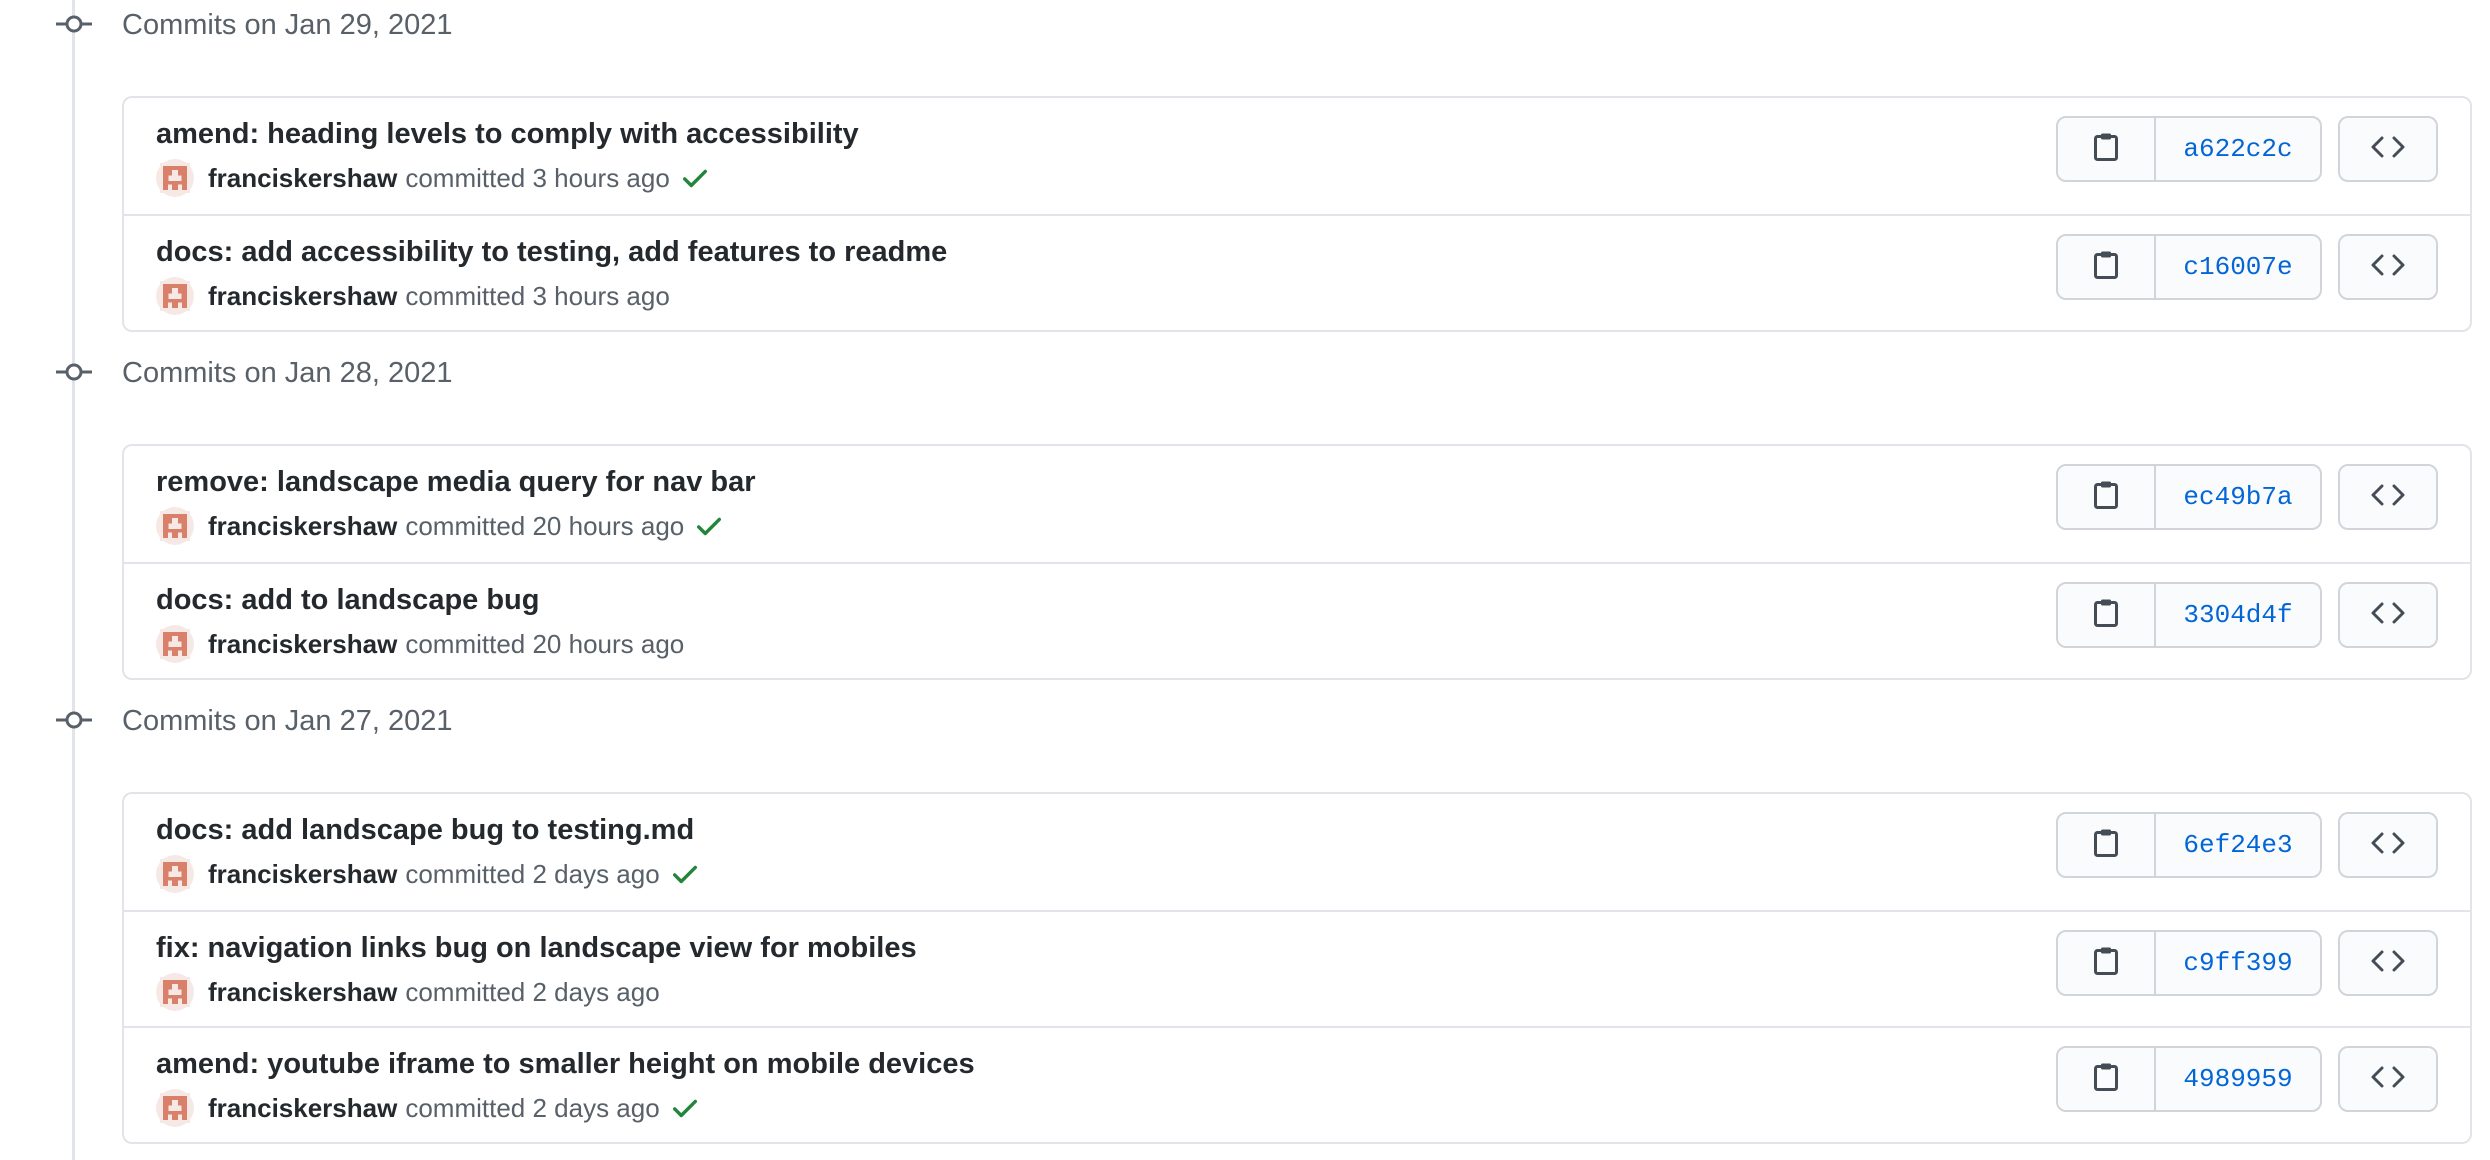 The width and height of the screenshot is (2490, 1160). Describe the element at coordinates (537, 177) in the screenshot. I see `commit-time: committed 3 hours ago` at that location.